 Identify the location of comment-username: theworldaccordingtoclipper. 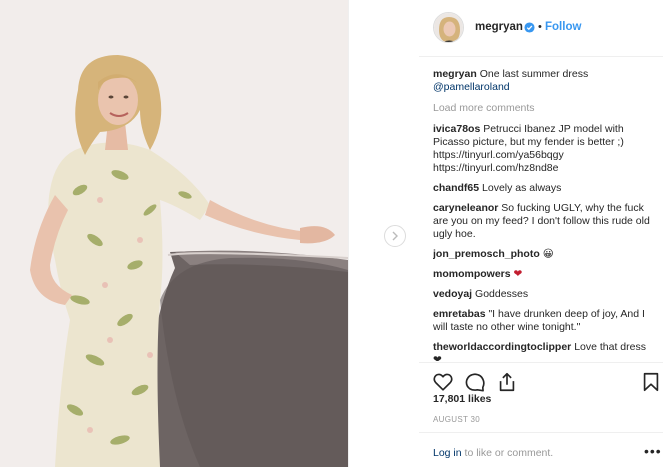
(502, 347).